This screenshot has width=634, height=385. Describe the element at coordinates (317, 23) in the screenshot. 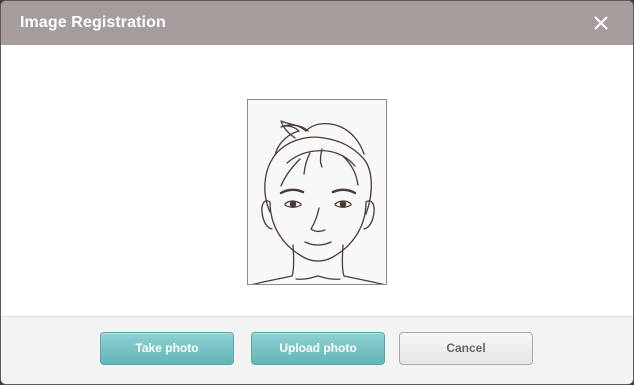

I see `dialog-titlebar: Image Registration` at that location.